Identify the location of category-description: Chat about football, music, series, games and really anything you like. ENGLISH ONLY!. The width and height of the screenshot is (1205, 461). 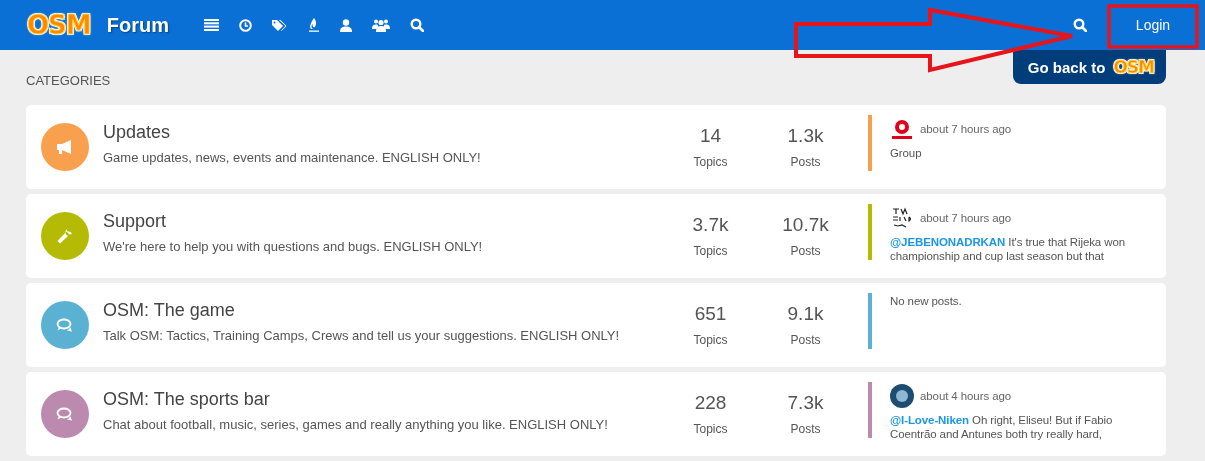
(356, 424).